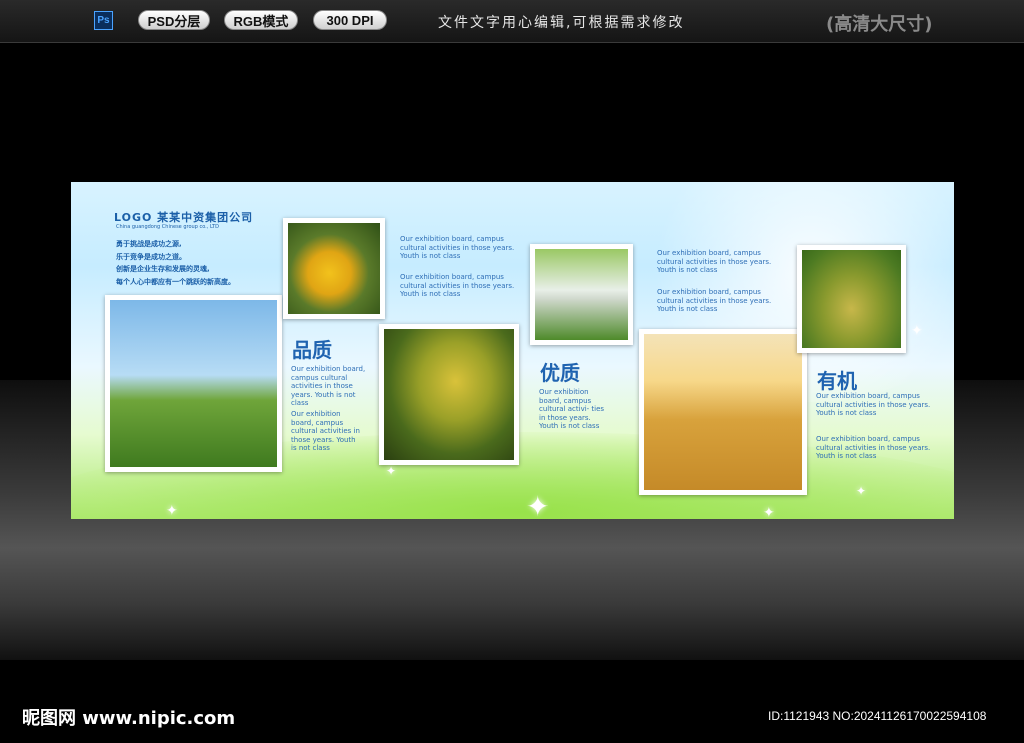 Image resolution: width=1024 pixels, height=743 pixels. What do you see at coordinates (837, 381) in the screenshot?
I see `section-heading-organic: 有机` at bounding box center [837, 381].